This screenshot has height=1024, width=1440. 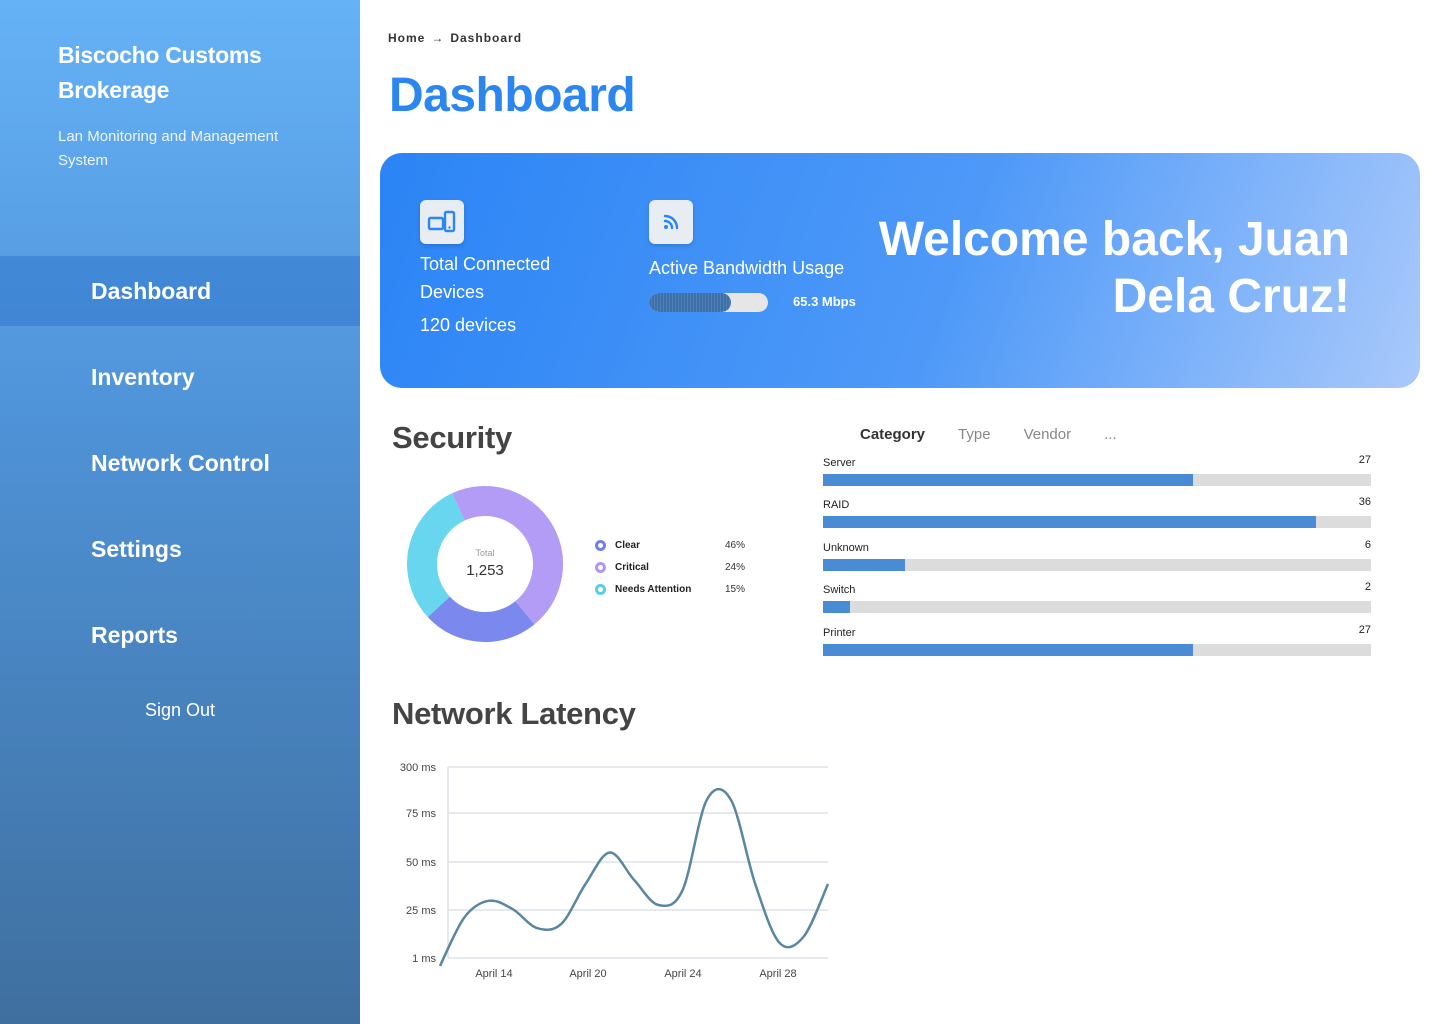 What do you see at coordinates (468, 325) in the screenshot?
I see `devices-value: 120 devices` at bounding box center [468, 325].